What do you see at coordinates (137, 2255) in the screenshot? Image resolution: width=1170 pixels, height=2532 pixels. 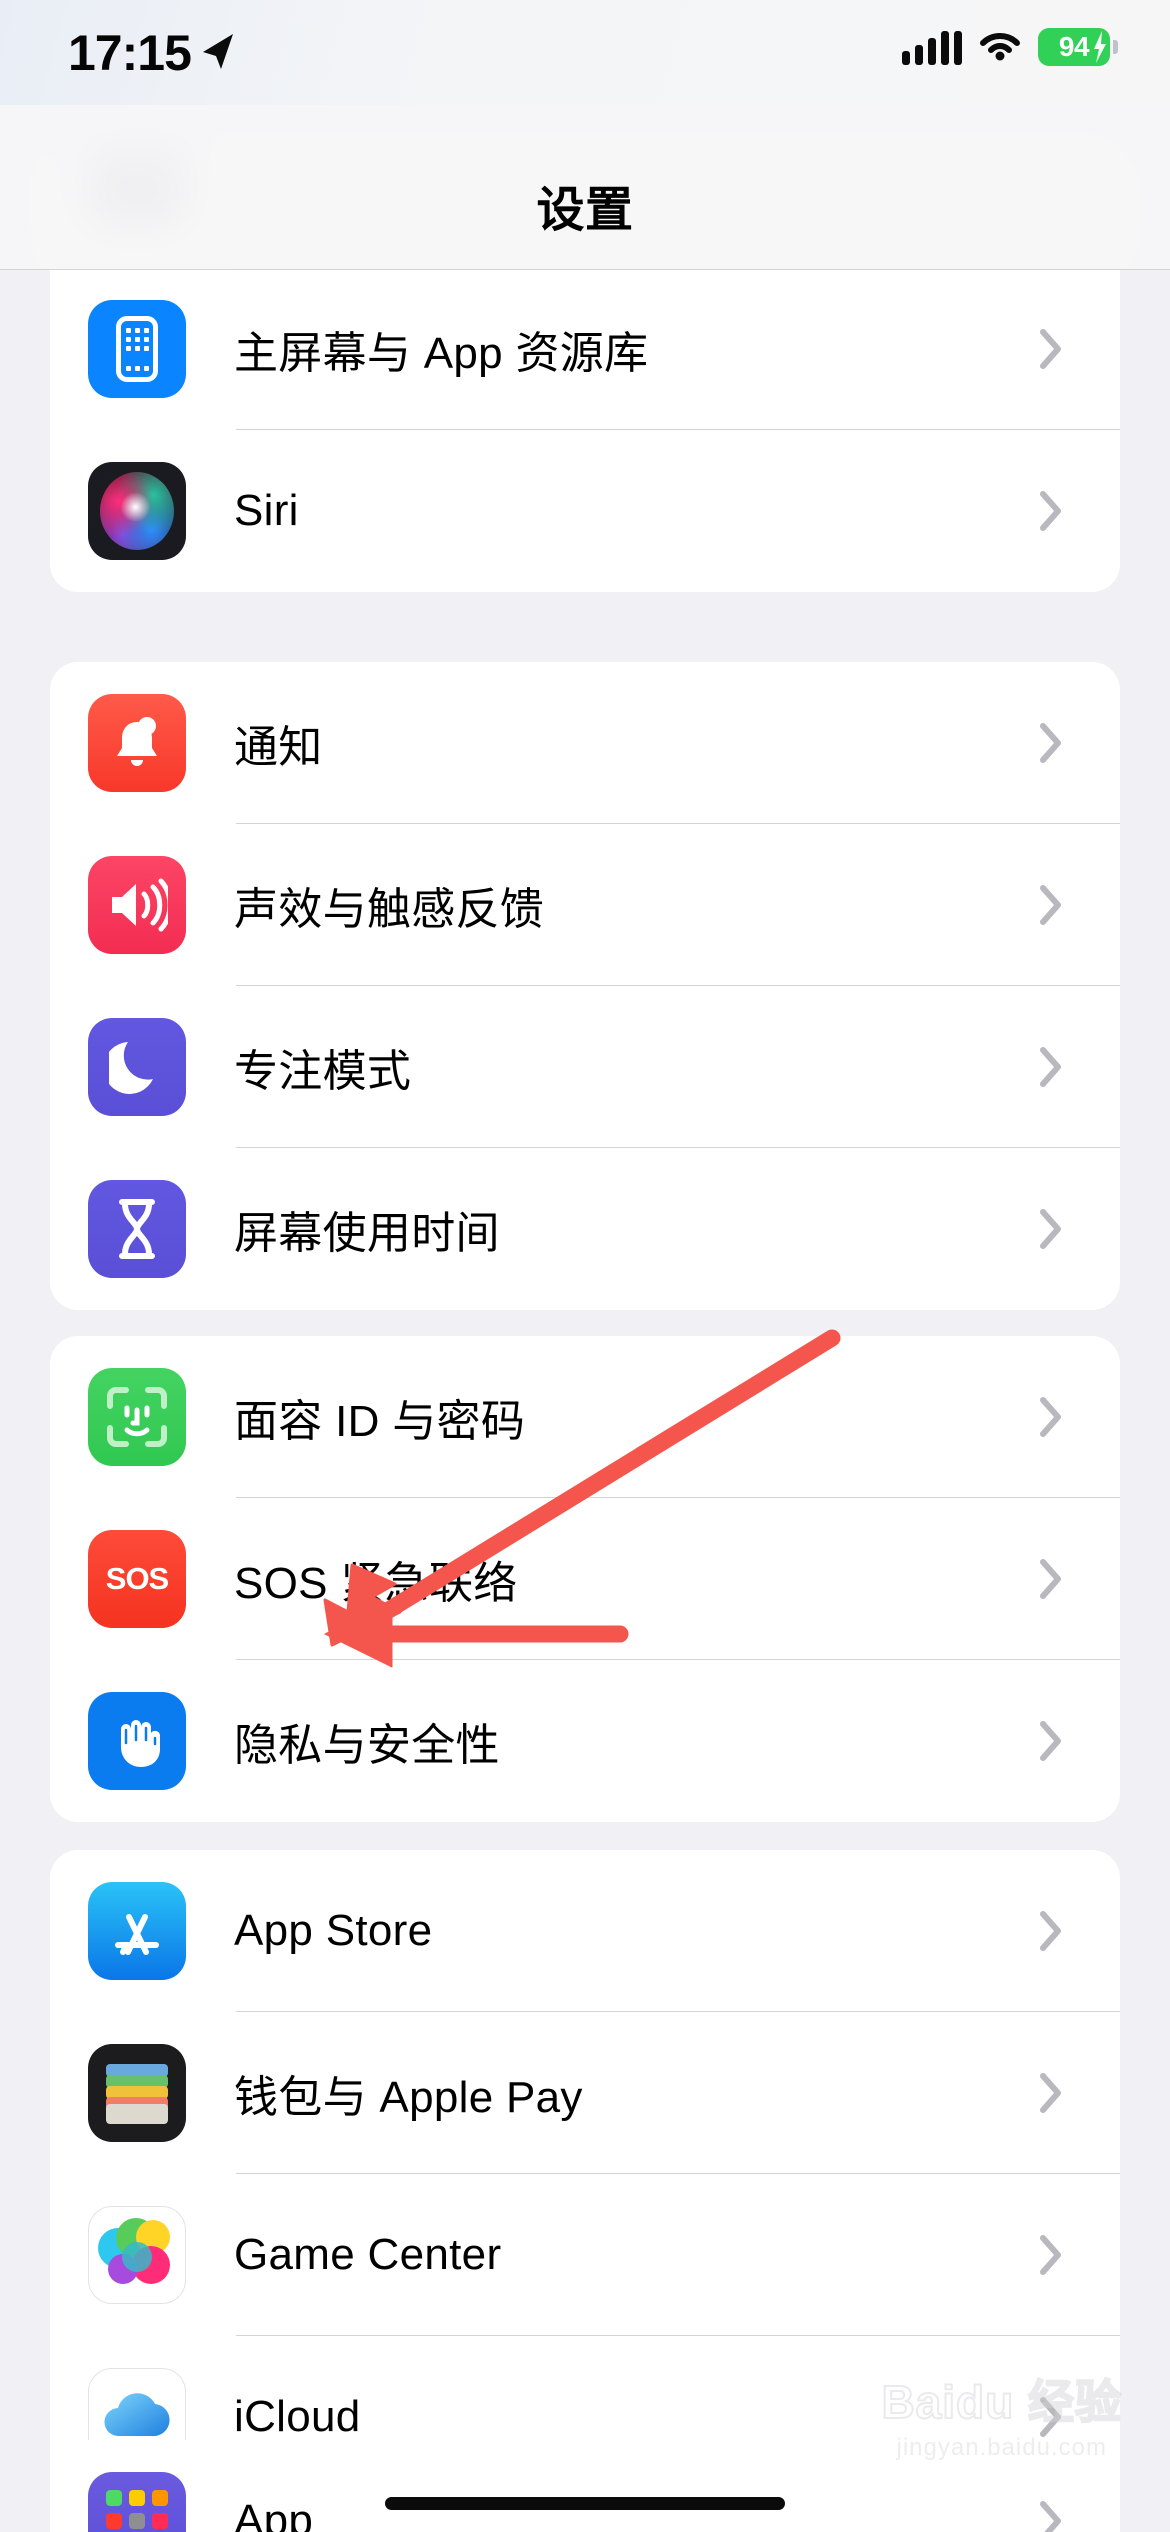 I see `game-center-icon` at bounding box center [137, 2255].